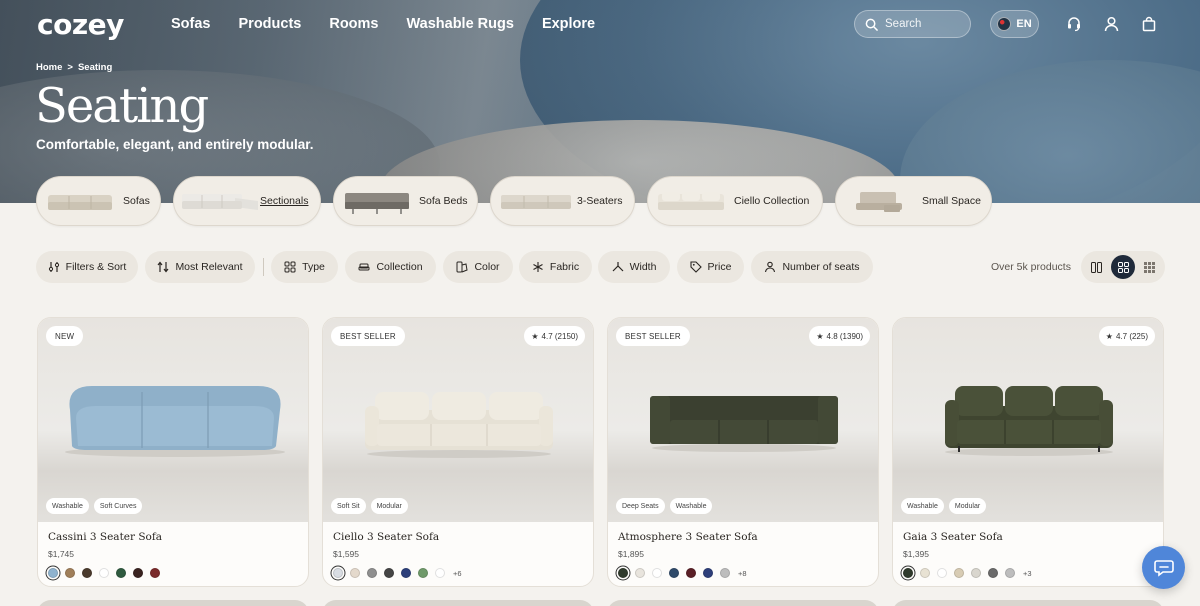 The image size is (1200, 606). What do you see at coordinates (1163, 567) in the screenshot?
I see `chat-button` at bounding box center [1163, 567].